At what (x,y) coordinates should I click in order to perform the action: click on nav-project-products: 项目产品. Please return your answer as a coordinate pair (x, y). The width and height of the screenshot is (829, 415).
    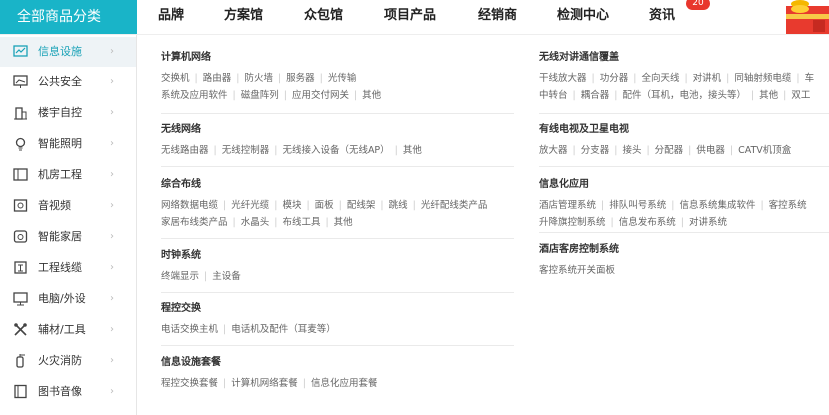
    Looking at the image, I should click on (410, 17).